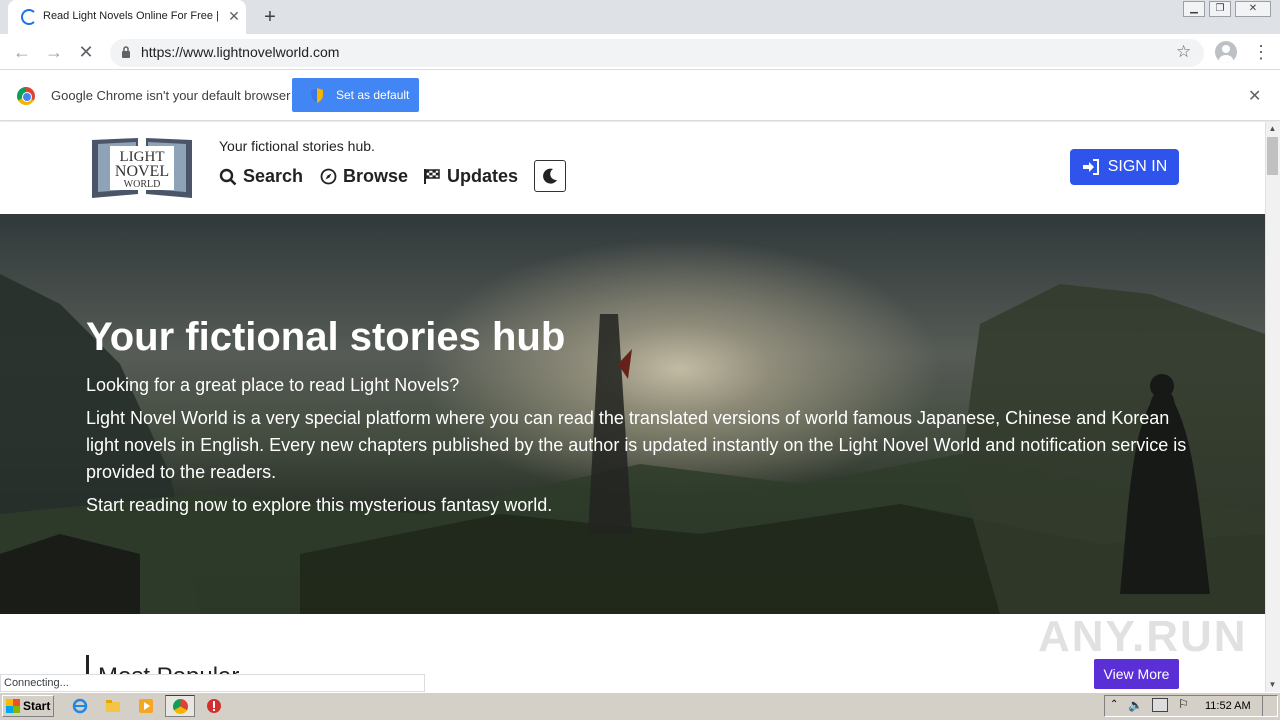  Describe the element at coordinates (113, 706) in the screenshot. I see `file-explorer-icon` at that location.